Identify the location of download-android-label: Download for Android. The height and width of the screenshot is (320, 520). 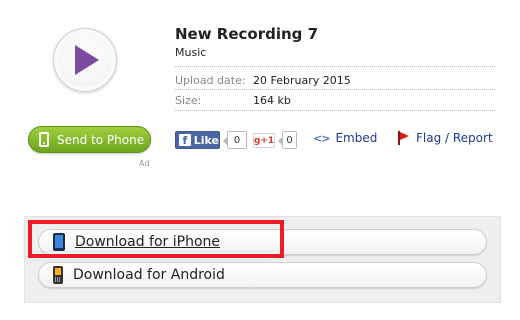
(149, 275).